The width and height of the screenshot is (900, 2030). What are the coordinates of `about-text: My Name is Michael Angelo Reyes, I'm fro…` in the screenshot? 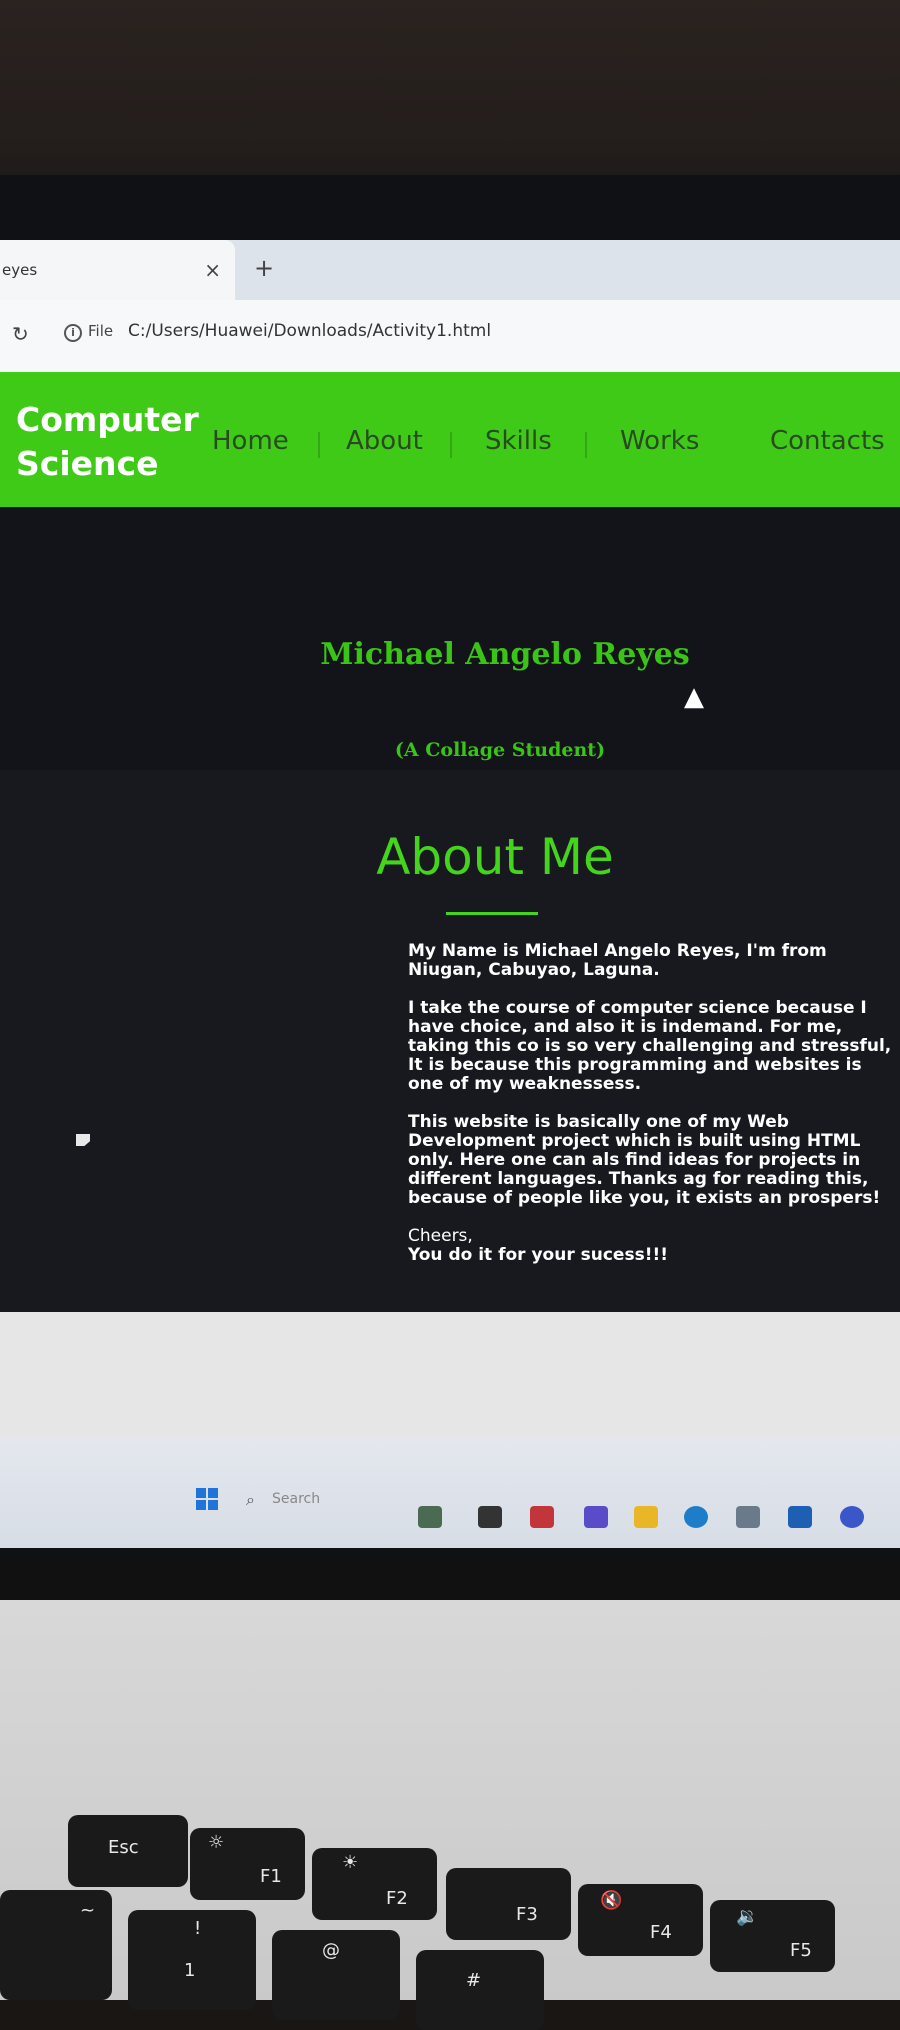 It's located at (654, 1103).